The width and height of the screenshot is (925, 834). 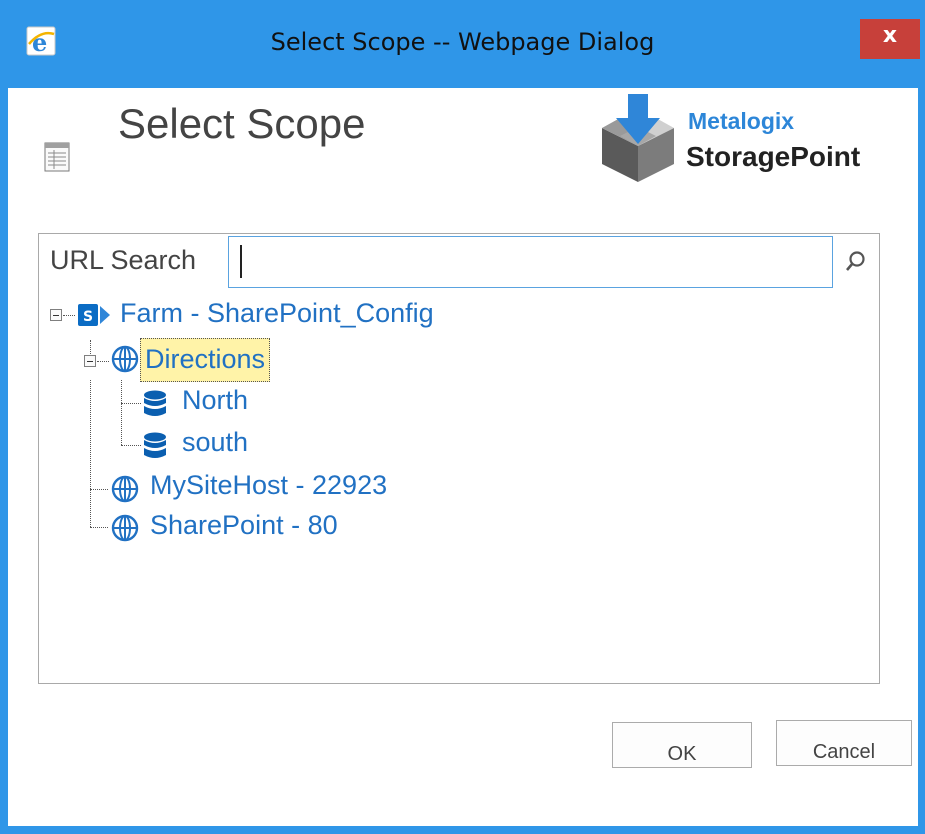 I want to click on tree-item-sharepoint-80: SharePoint - 80, so click(x=244, y=530).